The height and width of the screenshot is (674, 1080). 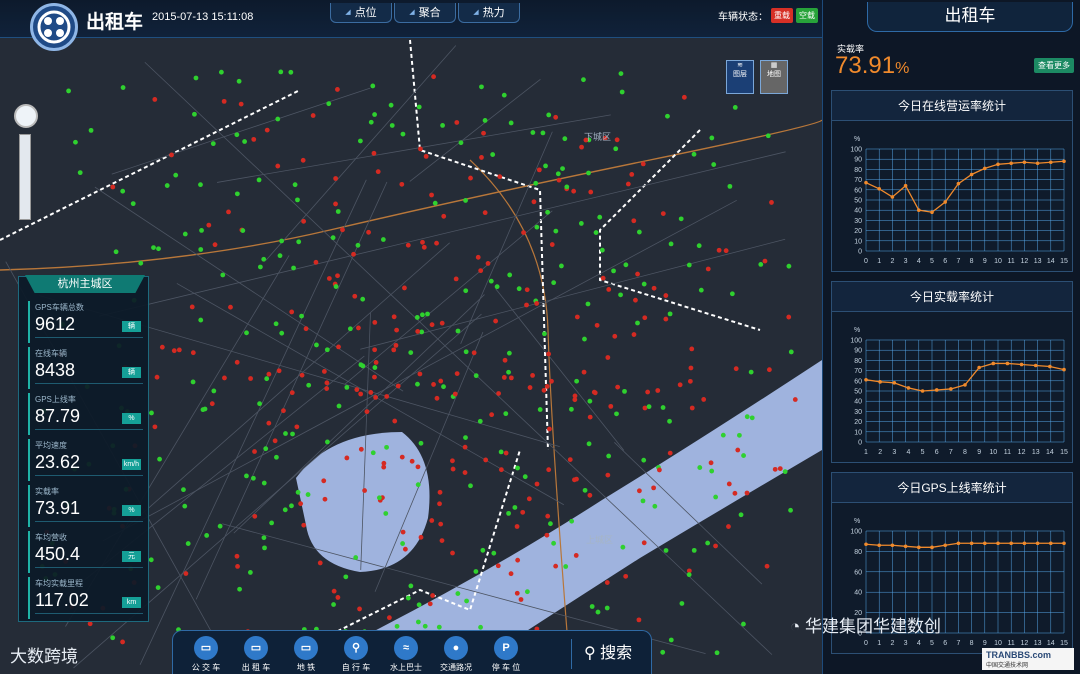 What do you see at coordinates (506, 652) in the screenshot?
I see `transport-button: P 停 车 位` at bounding box center [506, 652].